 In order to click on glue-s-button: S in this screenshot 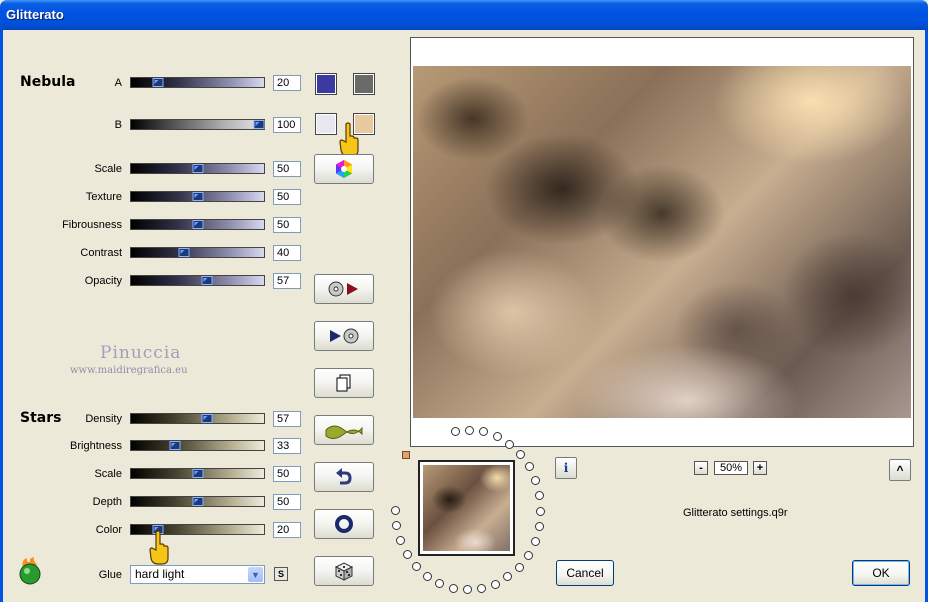, I will do `click(281, 574)`.